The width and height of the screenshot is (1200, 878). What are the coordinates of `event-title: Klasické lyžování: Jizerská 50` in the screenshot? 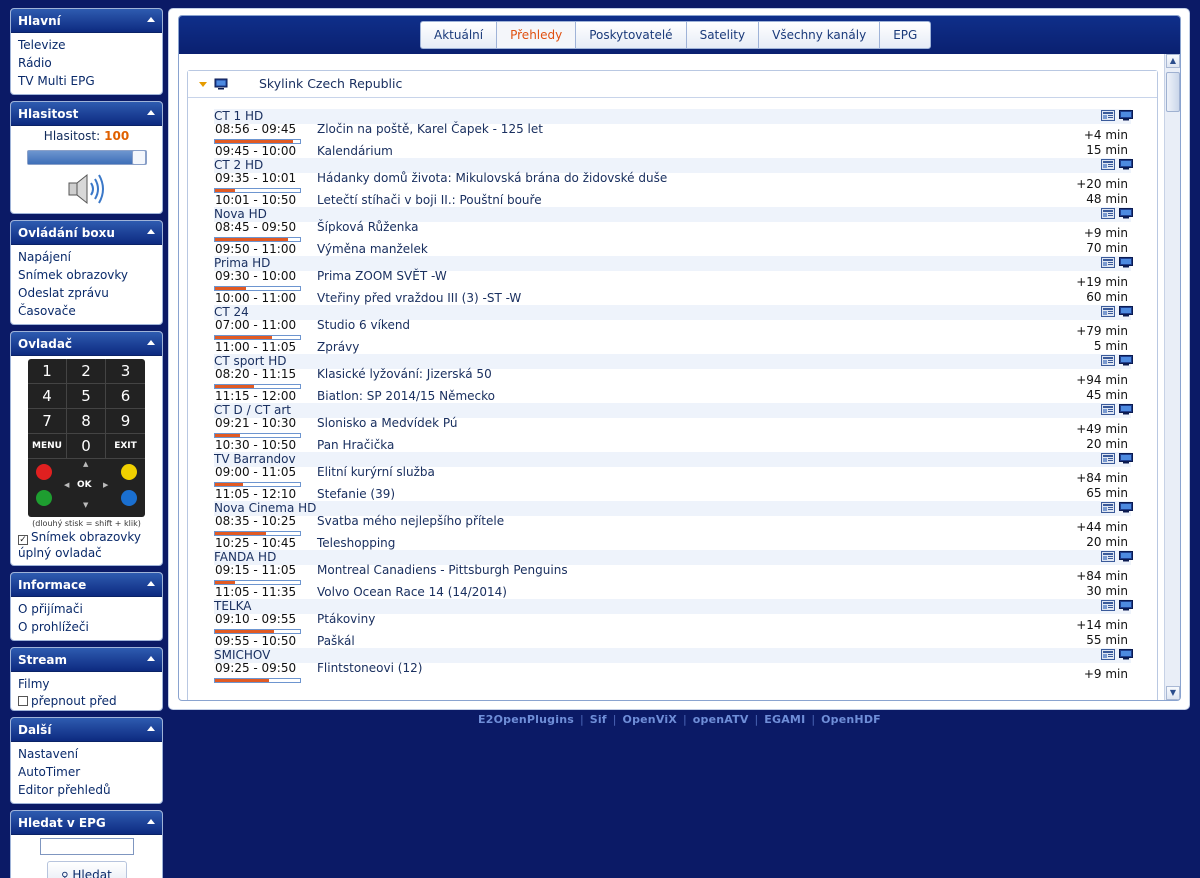 It's located at (404, 374).